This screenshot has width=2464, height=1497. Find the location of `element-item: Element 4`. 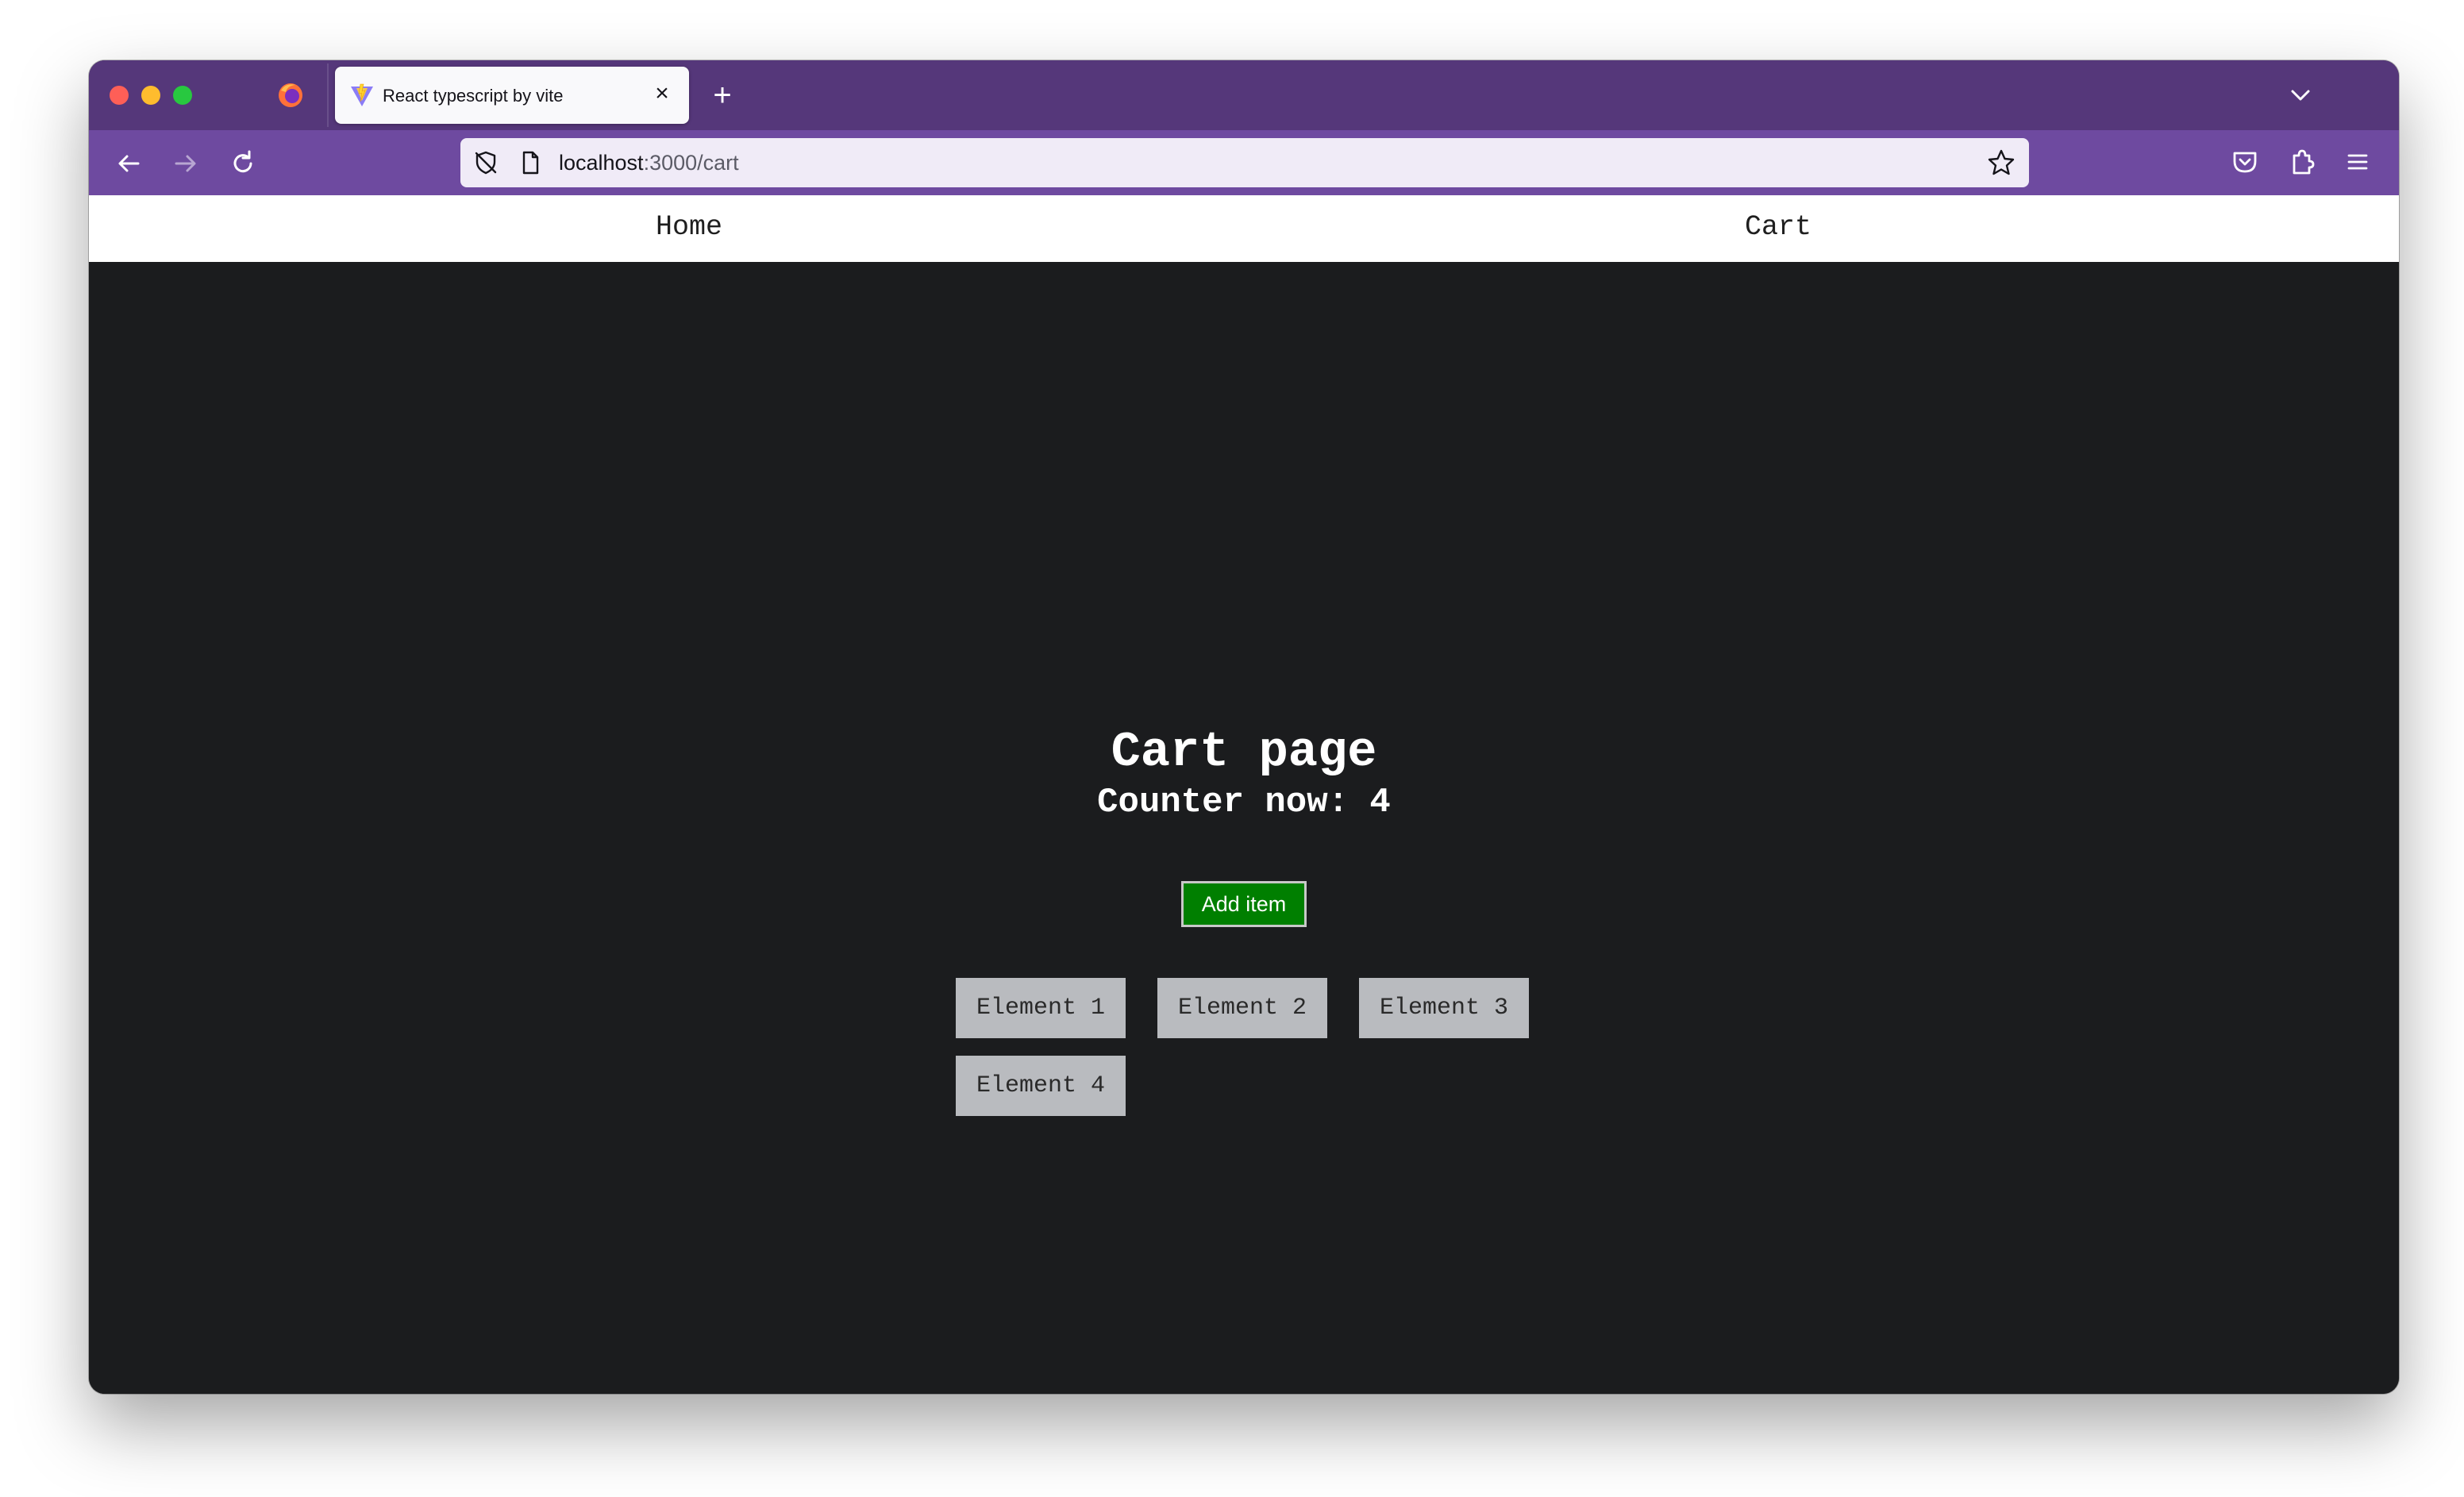

element-item: Element 4 is located at coordinates (1041, 1086).